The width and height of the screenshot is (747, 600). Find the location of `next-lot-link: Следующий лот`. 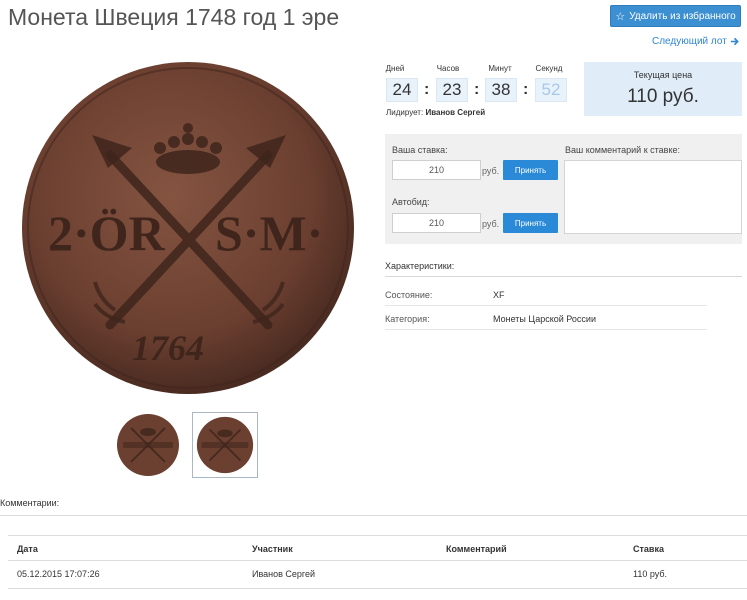

next-lot-link: Следующий лот is located at coordinates (695, 41).